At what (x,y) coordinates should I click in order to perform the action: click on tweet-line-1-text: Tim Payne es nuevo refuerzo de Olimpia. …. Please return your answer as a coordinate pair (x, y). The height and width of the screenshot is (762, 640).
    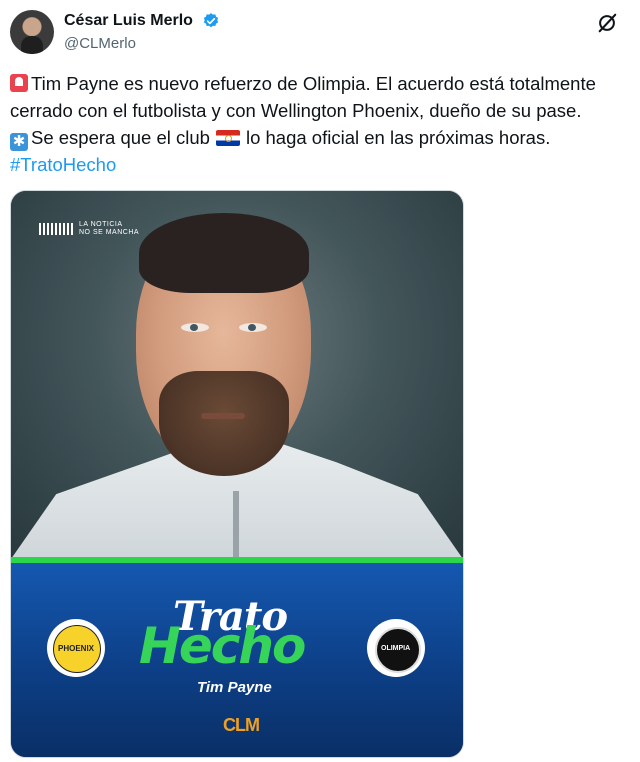
    Looking at the image, I should click on (303, 97).